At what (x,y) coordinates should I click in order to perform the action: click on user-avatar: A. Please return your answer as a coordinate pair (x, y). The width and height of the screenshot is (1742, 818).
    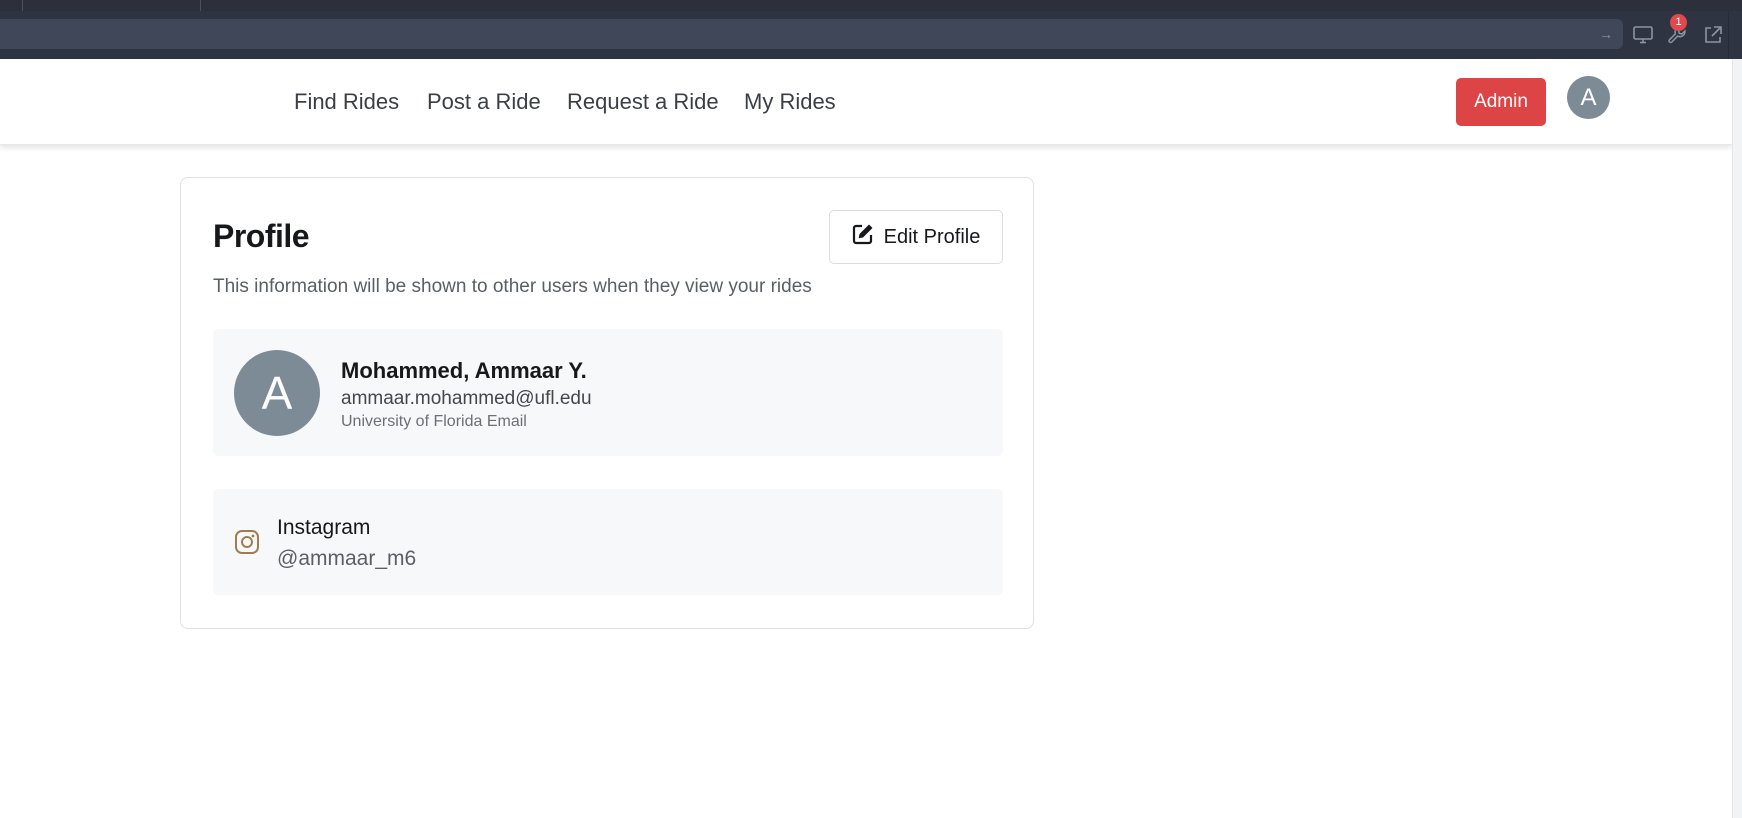
    Looking at the image, I should click on (277, 393).